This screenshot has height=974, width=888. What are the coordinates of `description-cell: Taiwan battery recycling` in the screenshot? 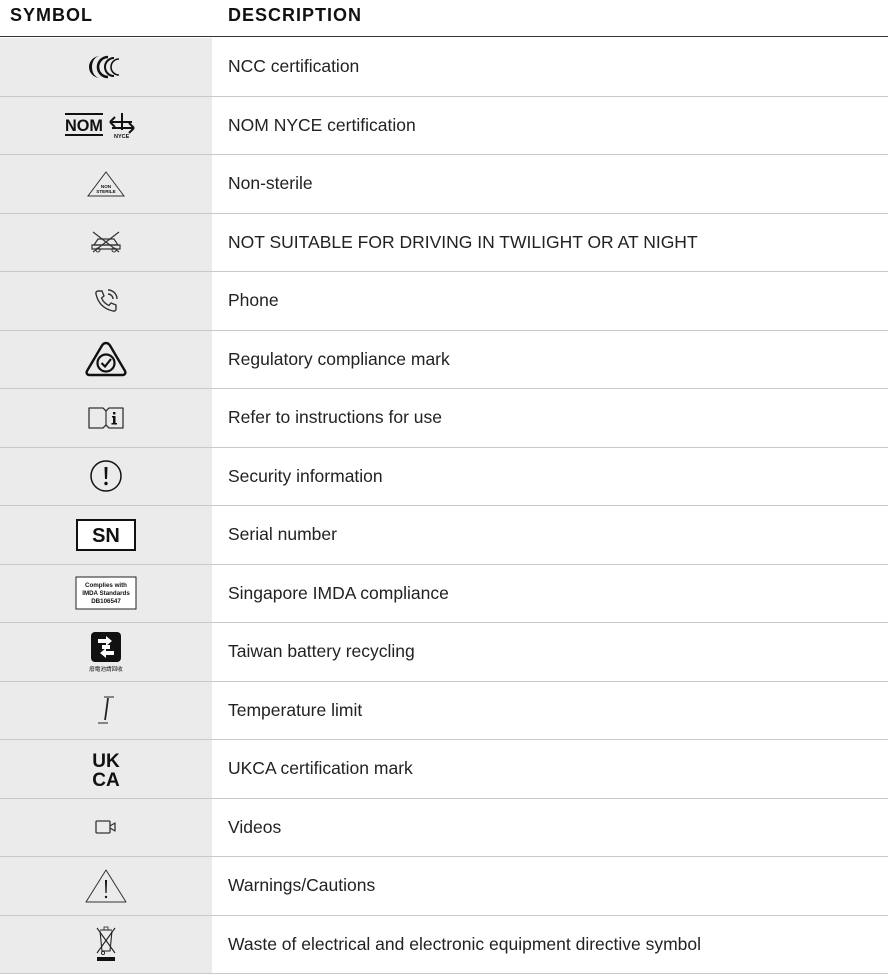 It's located at (550, 652).